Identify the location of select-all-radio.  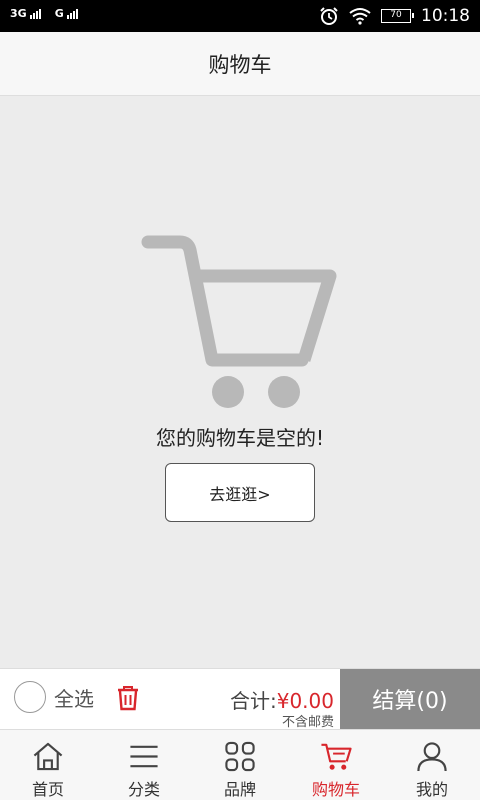
(30, 697).